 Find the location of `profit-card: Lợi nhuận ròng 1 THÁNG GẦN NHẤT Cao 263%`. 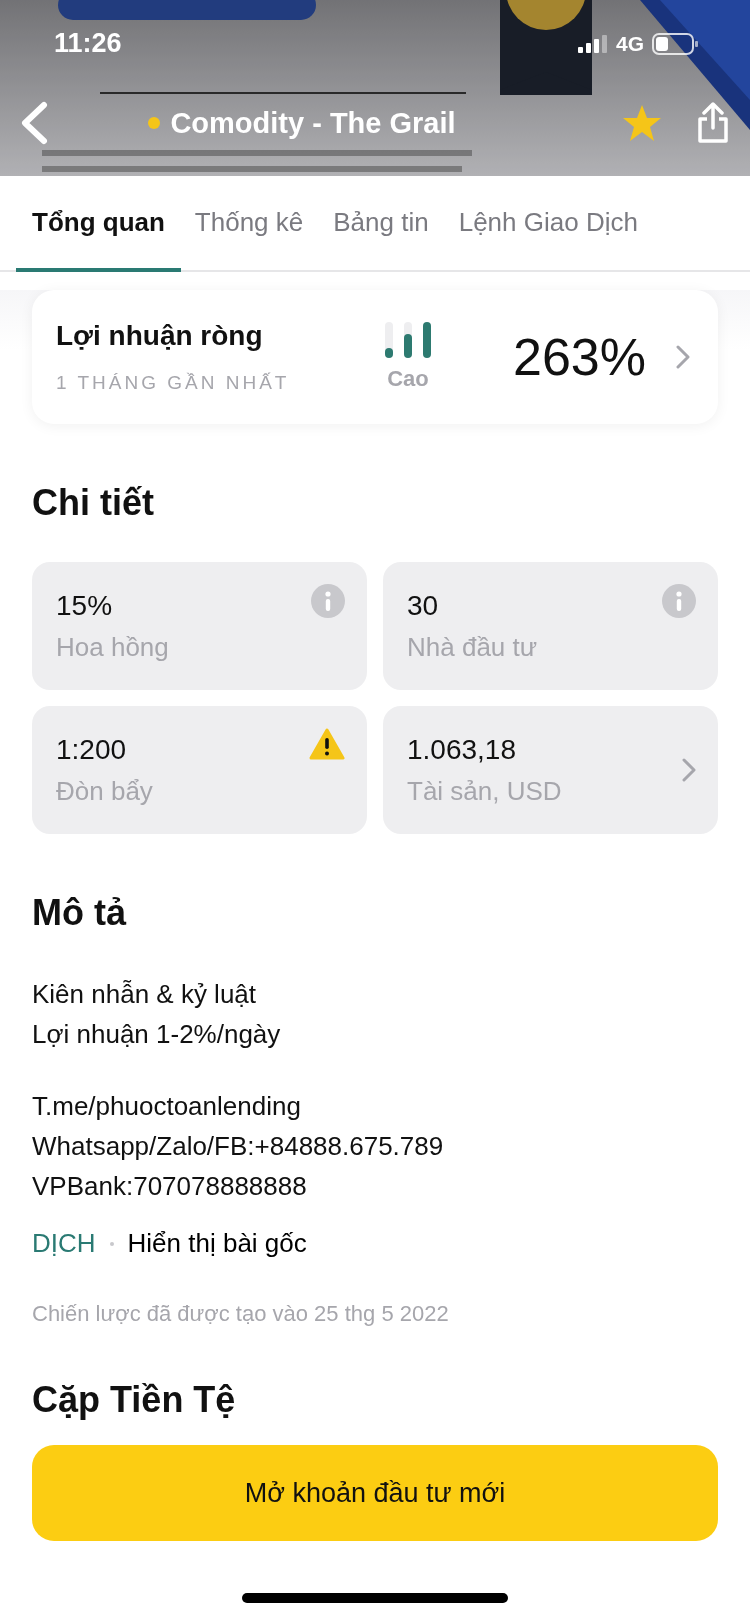

profit-card: Lợi nhuận ròng 1 THÁNG GẦN NHẤT Cao 263% is located at coordinates (375, 357).